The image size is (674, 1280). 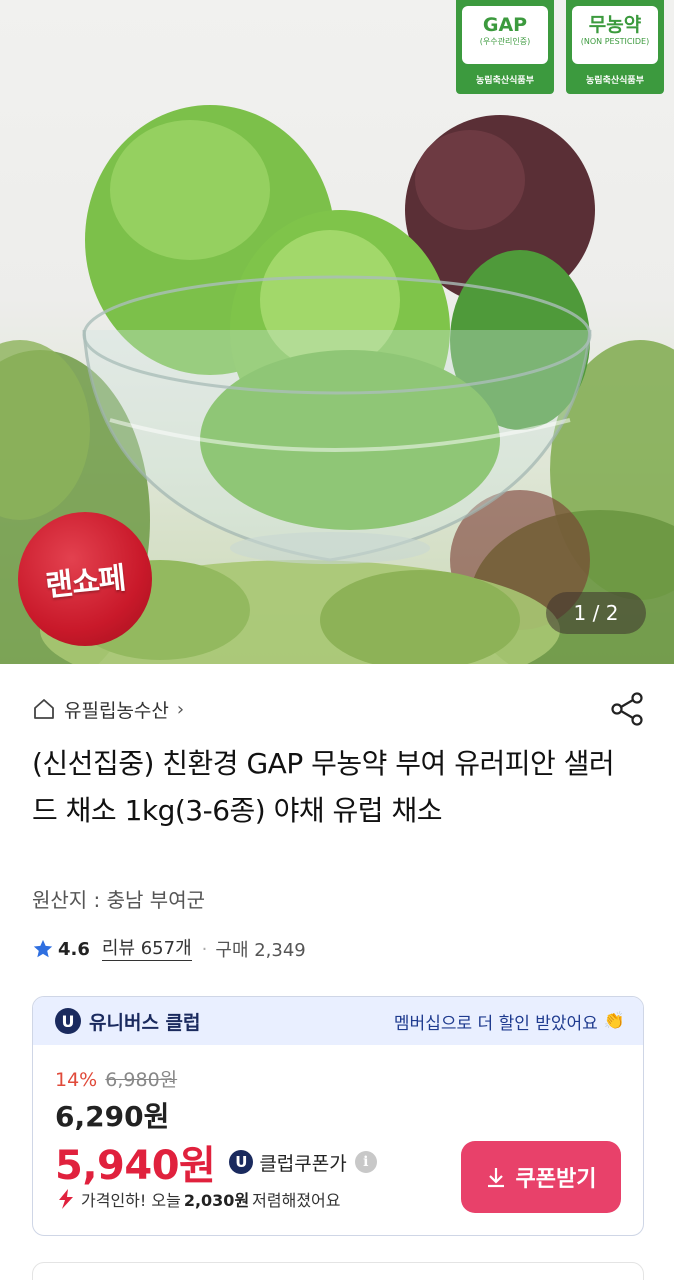 What do you see at coordinates (338, 1271) in the screenshot?
I see `next-section-card` at bounding box center [338, 1271].